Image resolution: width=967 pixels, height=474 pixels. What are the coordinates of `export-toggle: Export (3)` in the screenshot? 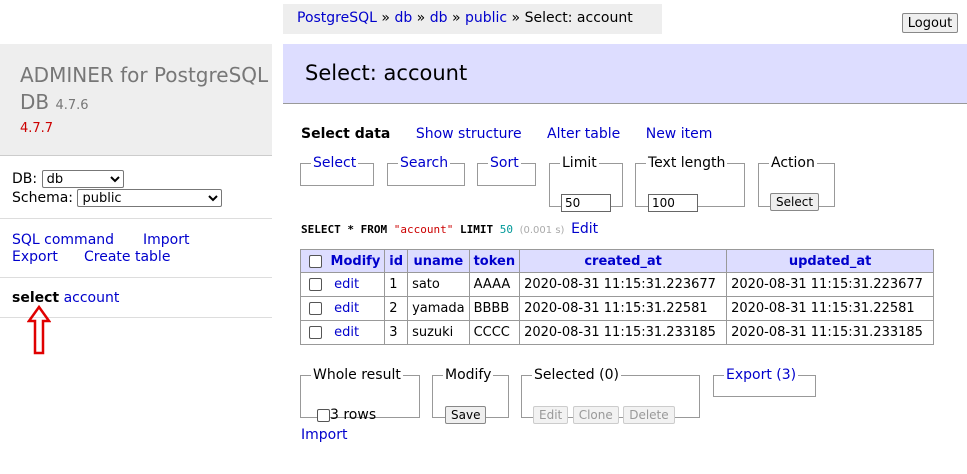 It's located at (761, 375).